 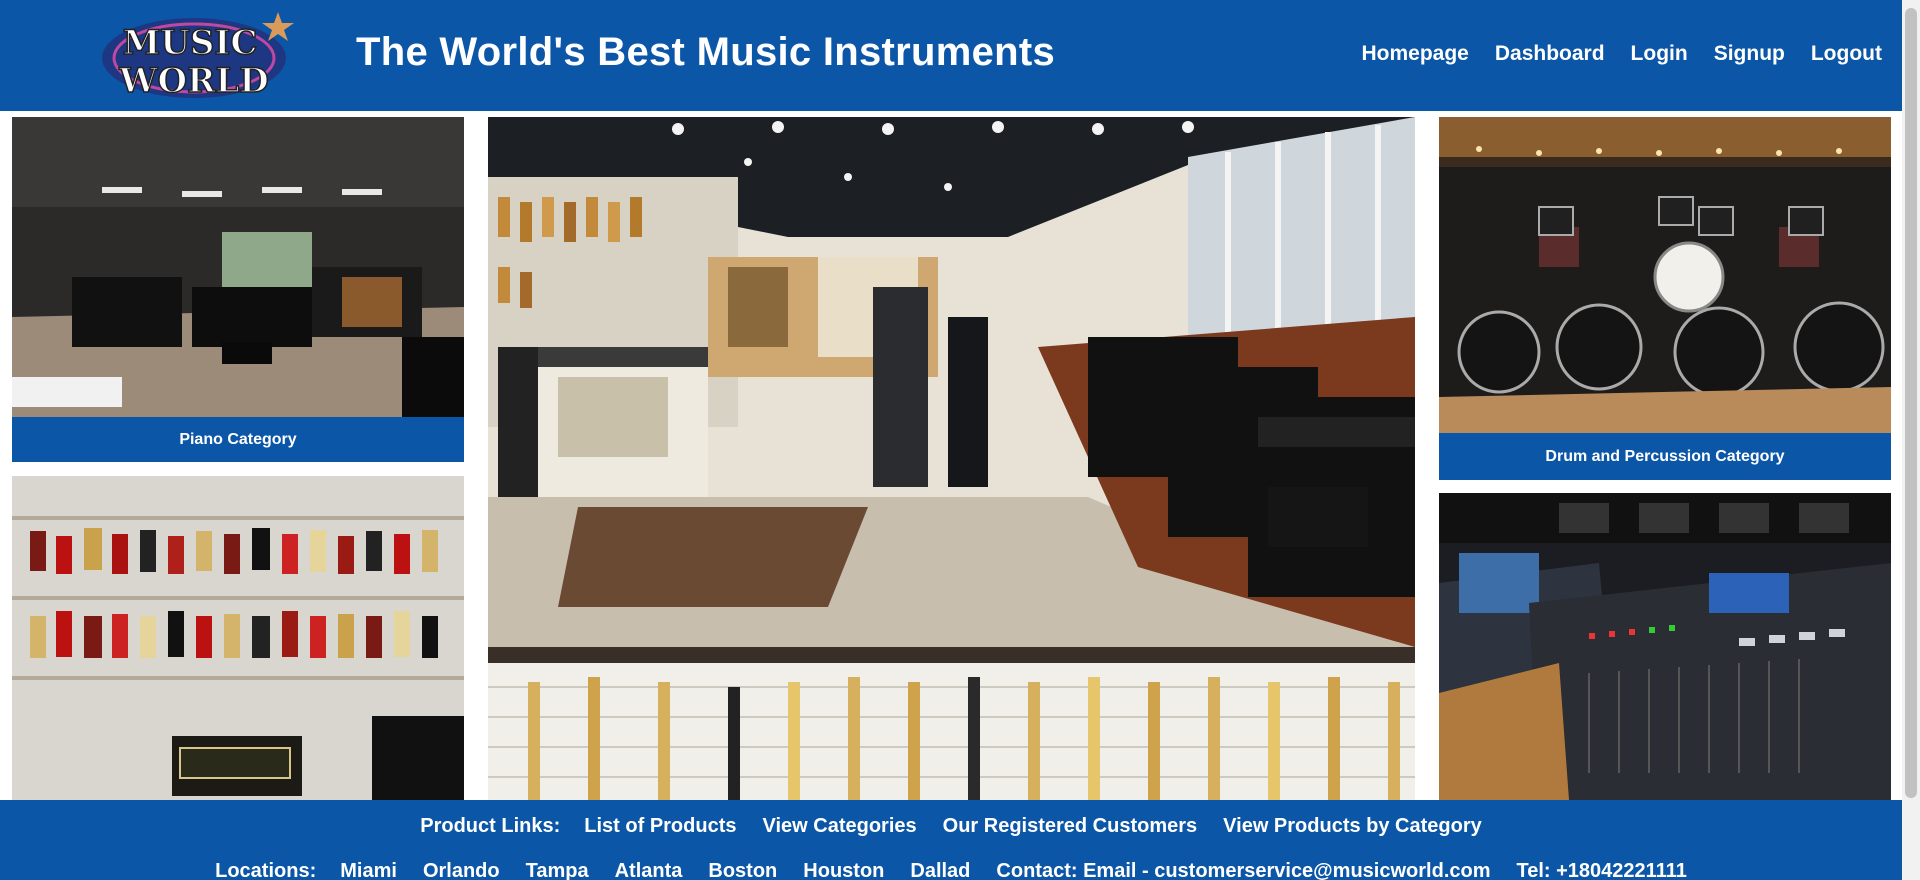 What do you see at coordinates (193, 81) in the screenshot?
I see `svg-text: WORLD` at bounding box center [193, 81].